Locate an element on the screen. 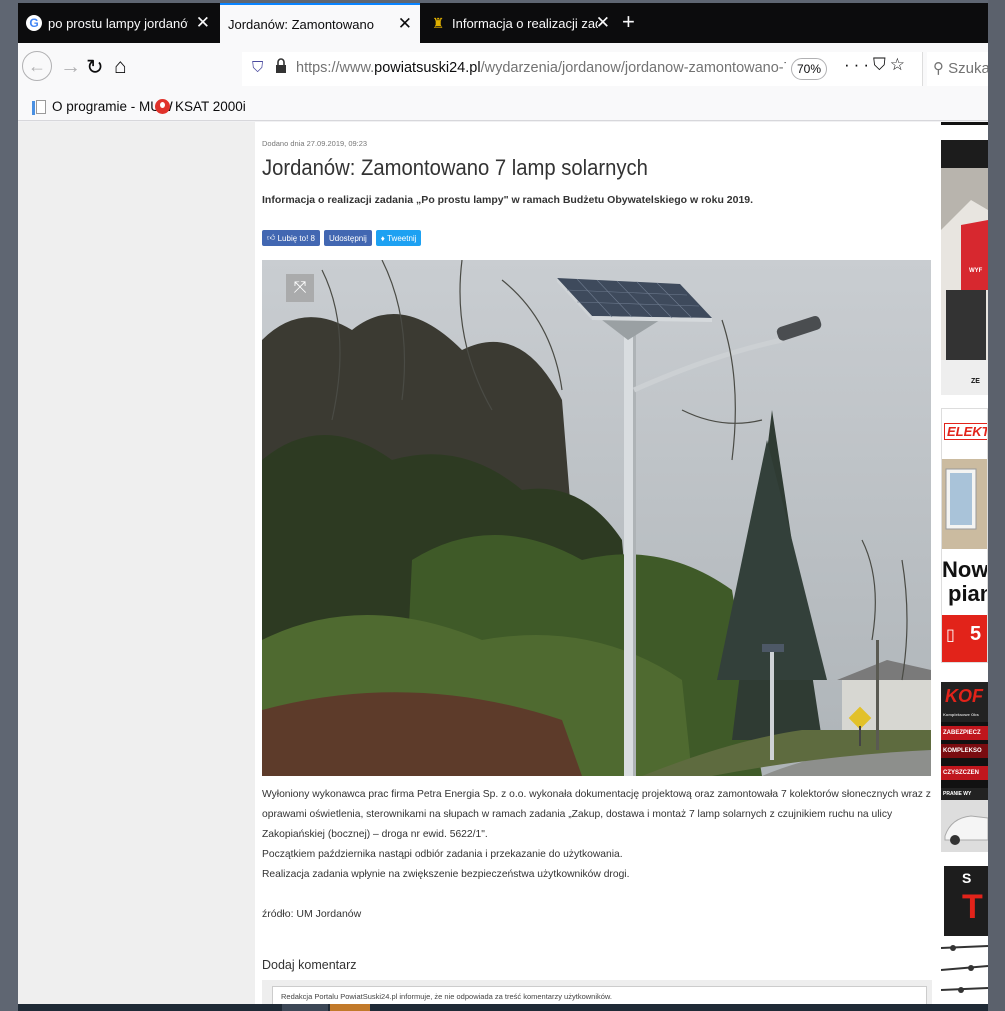 The height and width of the screenshot is (1011, 1005). ad-banner-elektro: ELEKT Nowo pian ▯ 5 is located at coordinates (964, 535).